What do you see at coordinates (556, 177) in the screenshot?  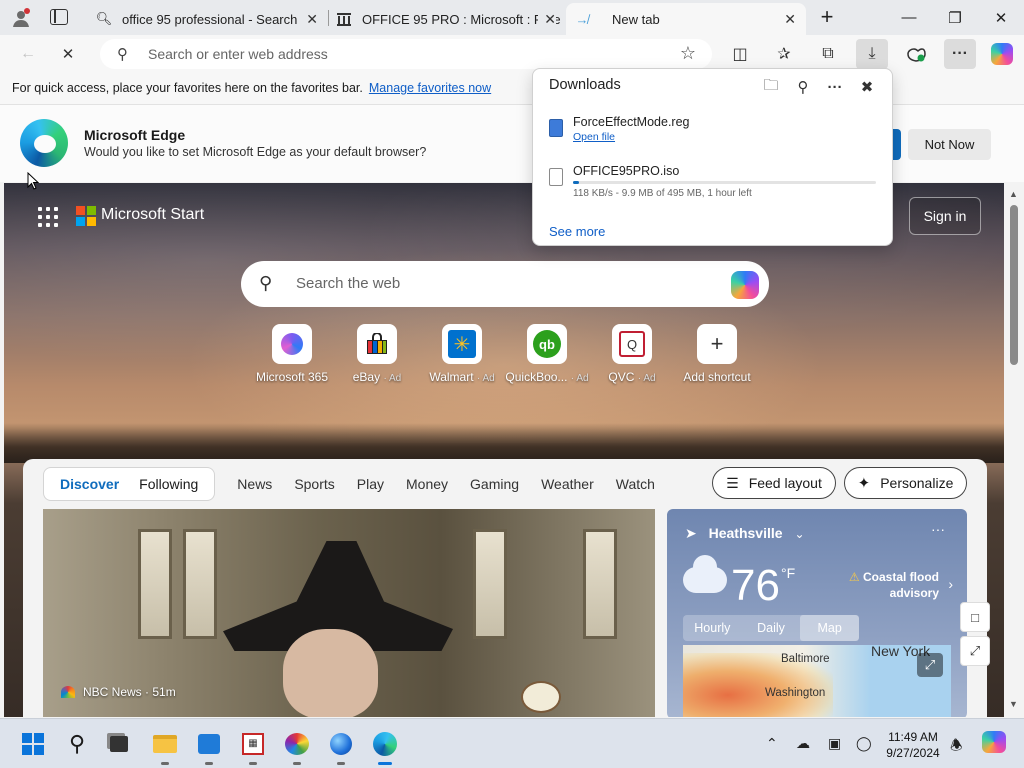 I see `iso-file-icon` at bounding box center [556, 177].